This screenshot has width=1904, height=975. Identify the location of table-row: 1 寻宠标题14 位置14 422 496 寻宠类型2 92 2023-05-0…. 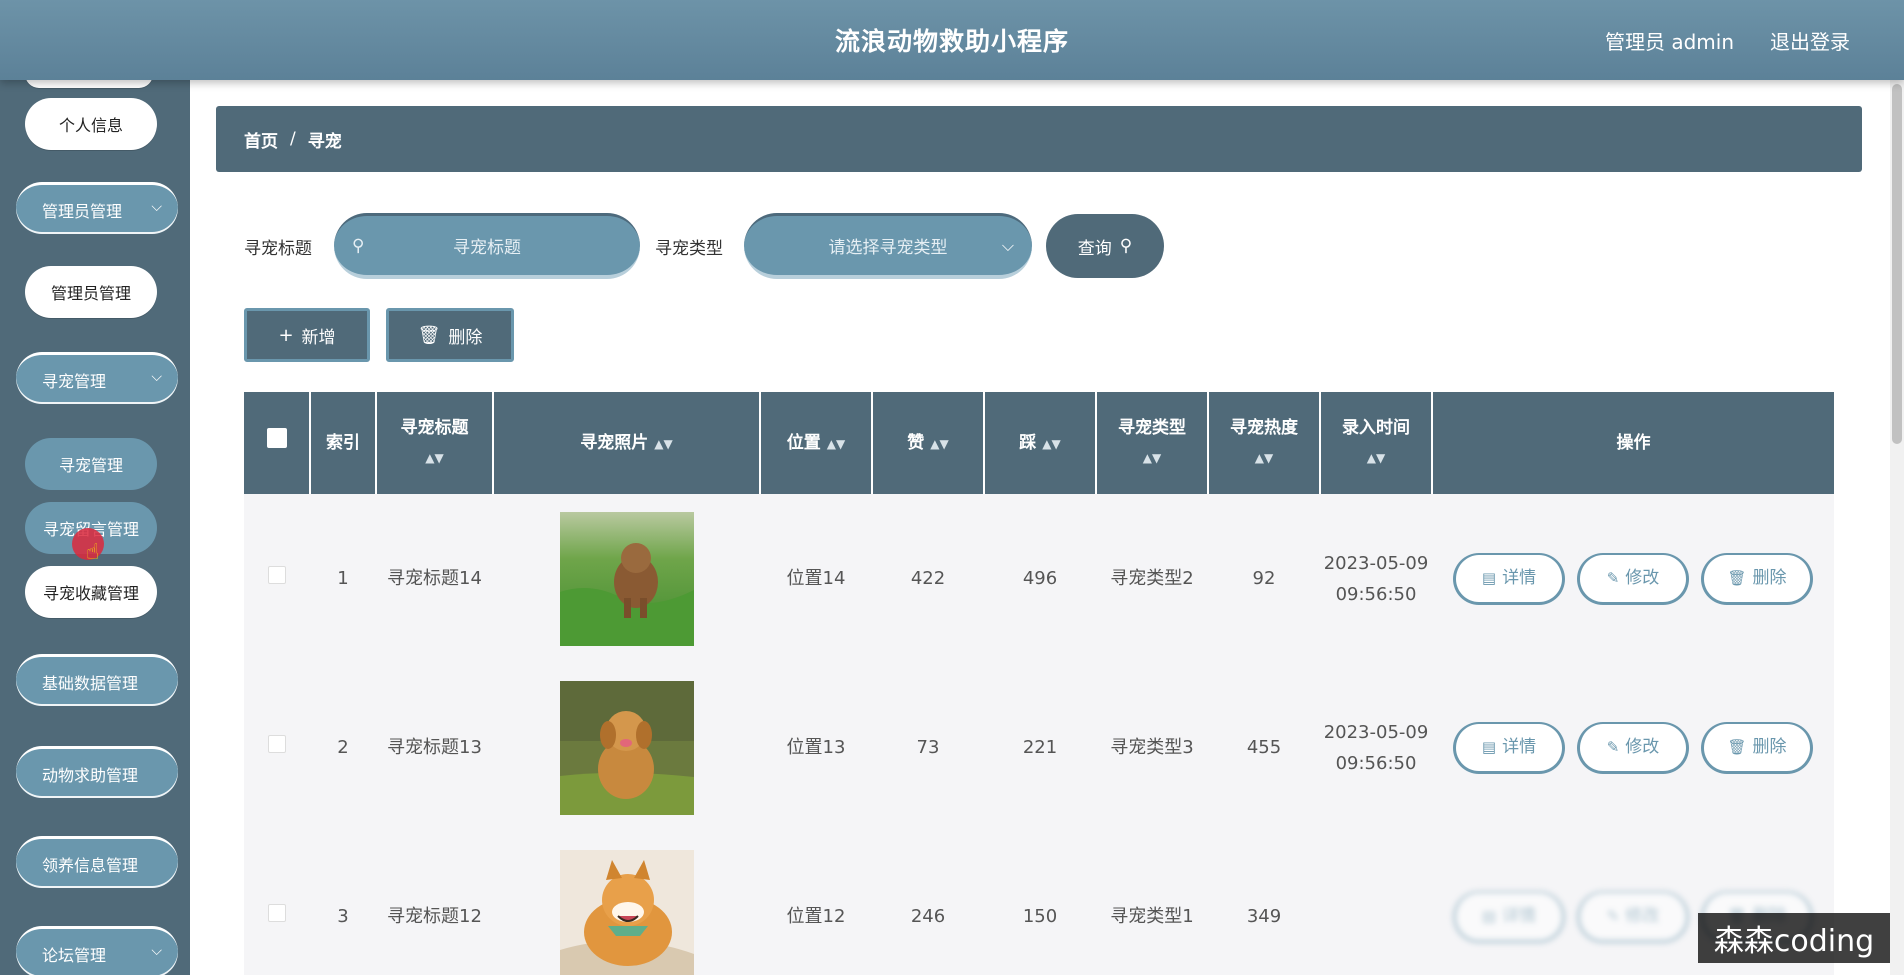
(1039, 578).